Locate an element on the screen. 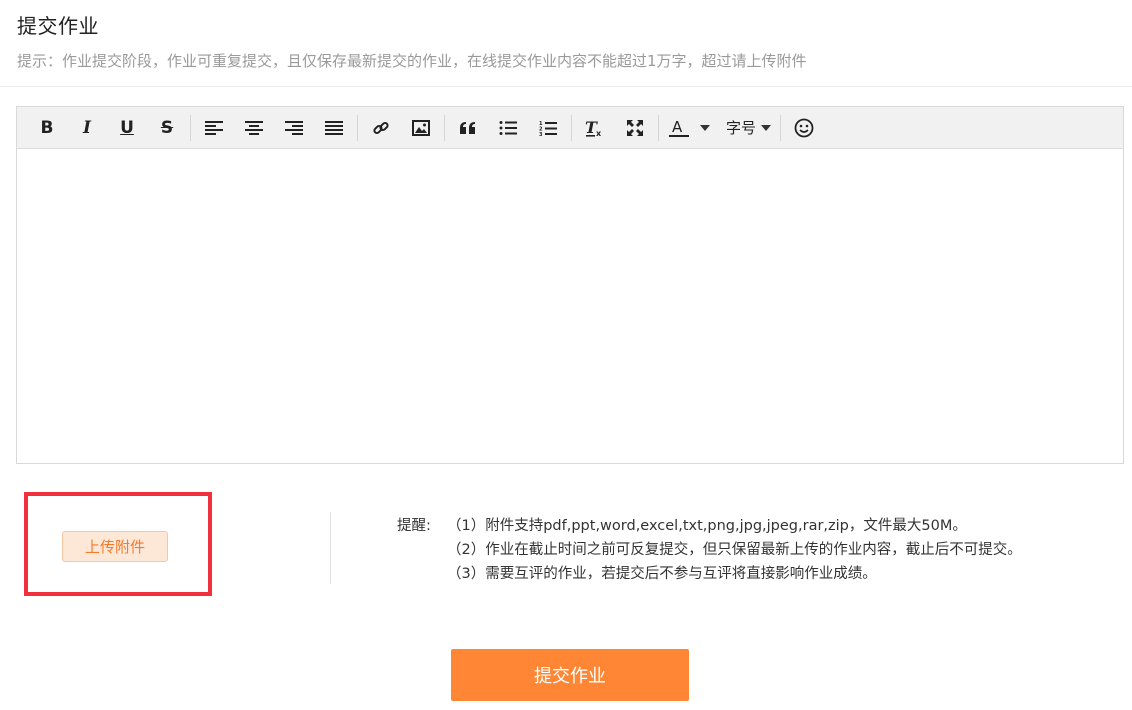 The image size is (1132, 710). blockquote-button is located at coordinates (468, 128).